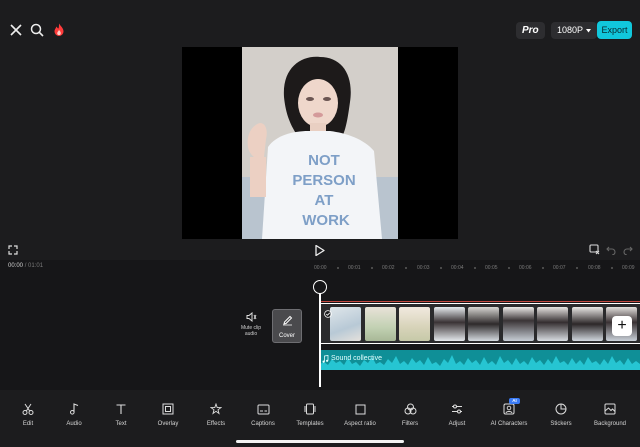  I want to click on resolution-button: 1080P, so click(574, 30).